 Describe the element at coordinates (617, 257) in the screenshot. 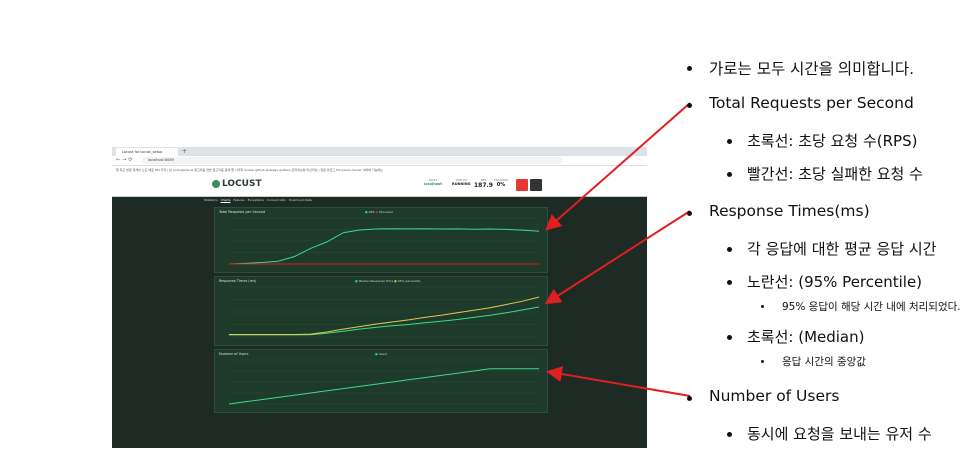

I see `arrow-response-time` at that location.